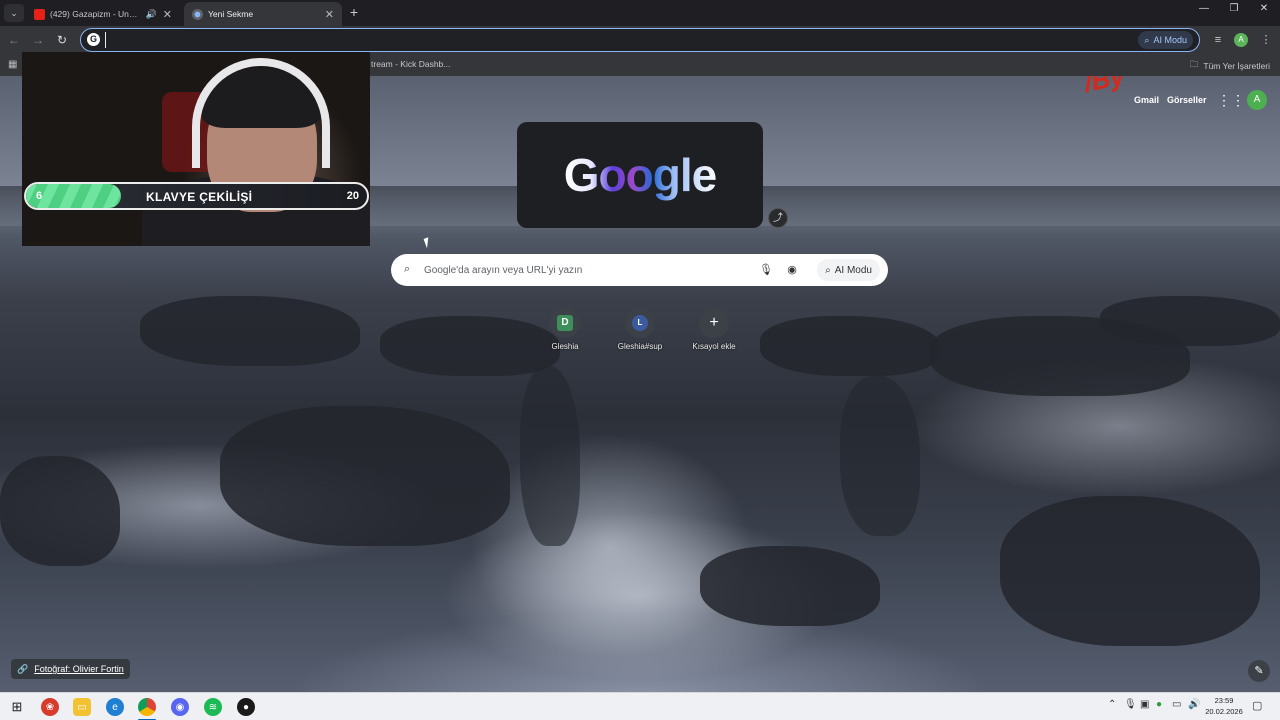  What do you see at coordinates (50, 707) in the screenshot?
I see `red-tool-icon: ❀` at bounding box center [50, 707].